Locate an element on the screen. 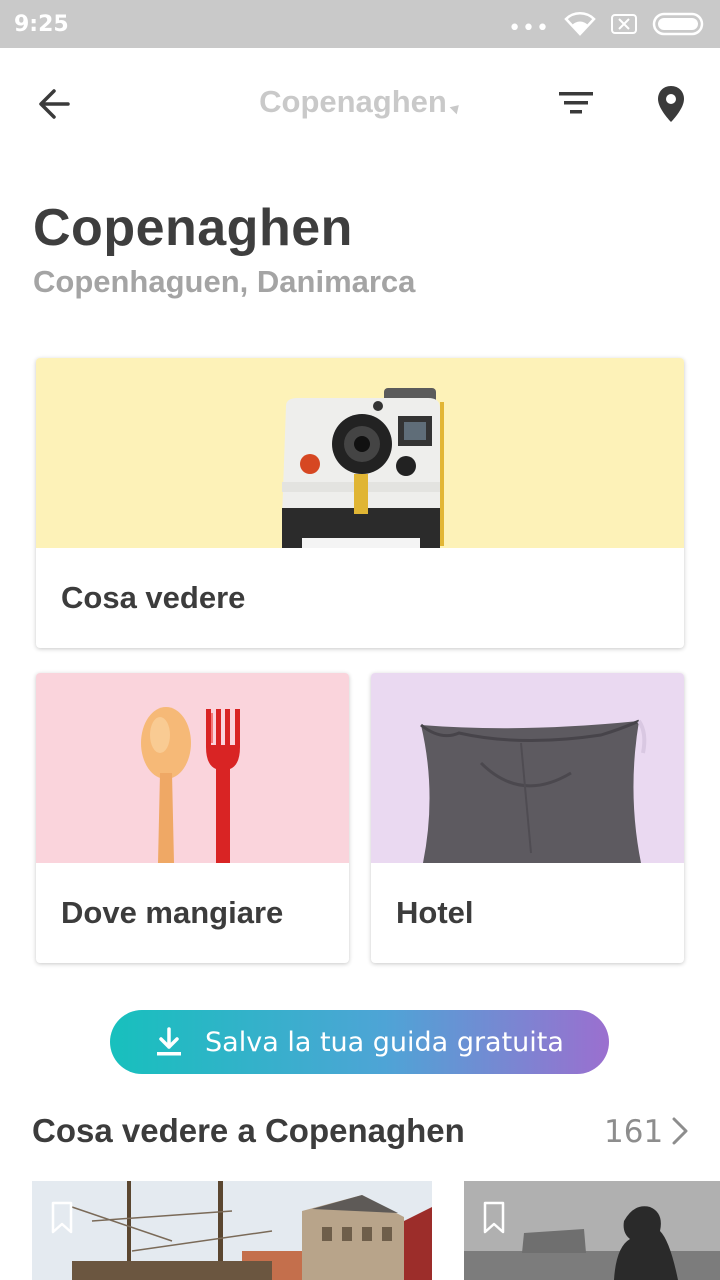 This screenshot has width=720, height=1280. spoon-fork-image is located at coordinates (192, 768).